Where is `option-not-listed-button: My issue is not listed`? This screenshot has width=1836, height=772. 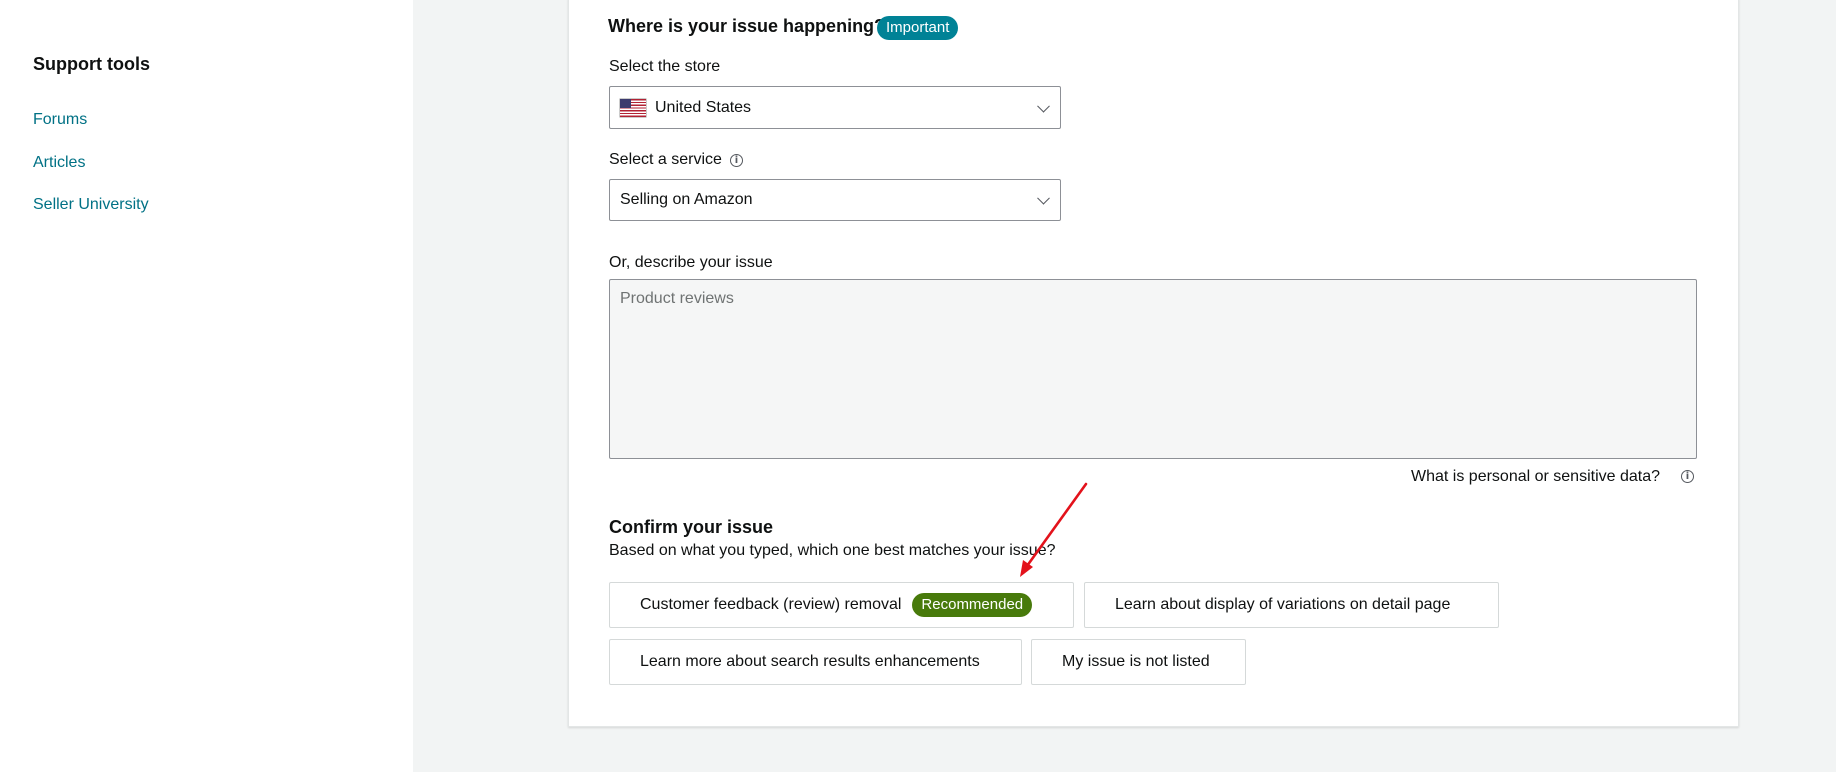
option-not-listed-button: My issue is not listed is located at coordinates (1138, 662).